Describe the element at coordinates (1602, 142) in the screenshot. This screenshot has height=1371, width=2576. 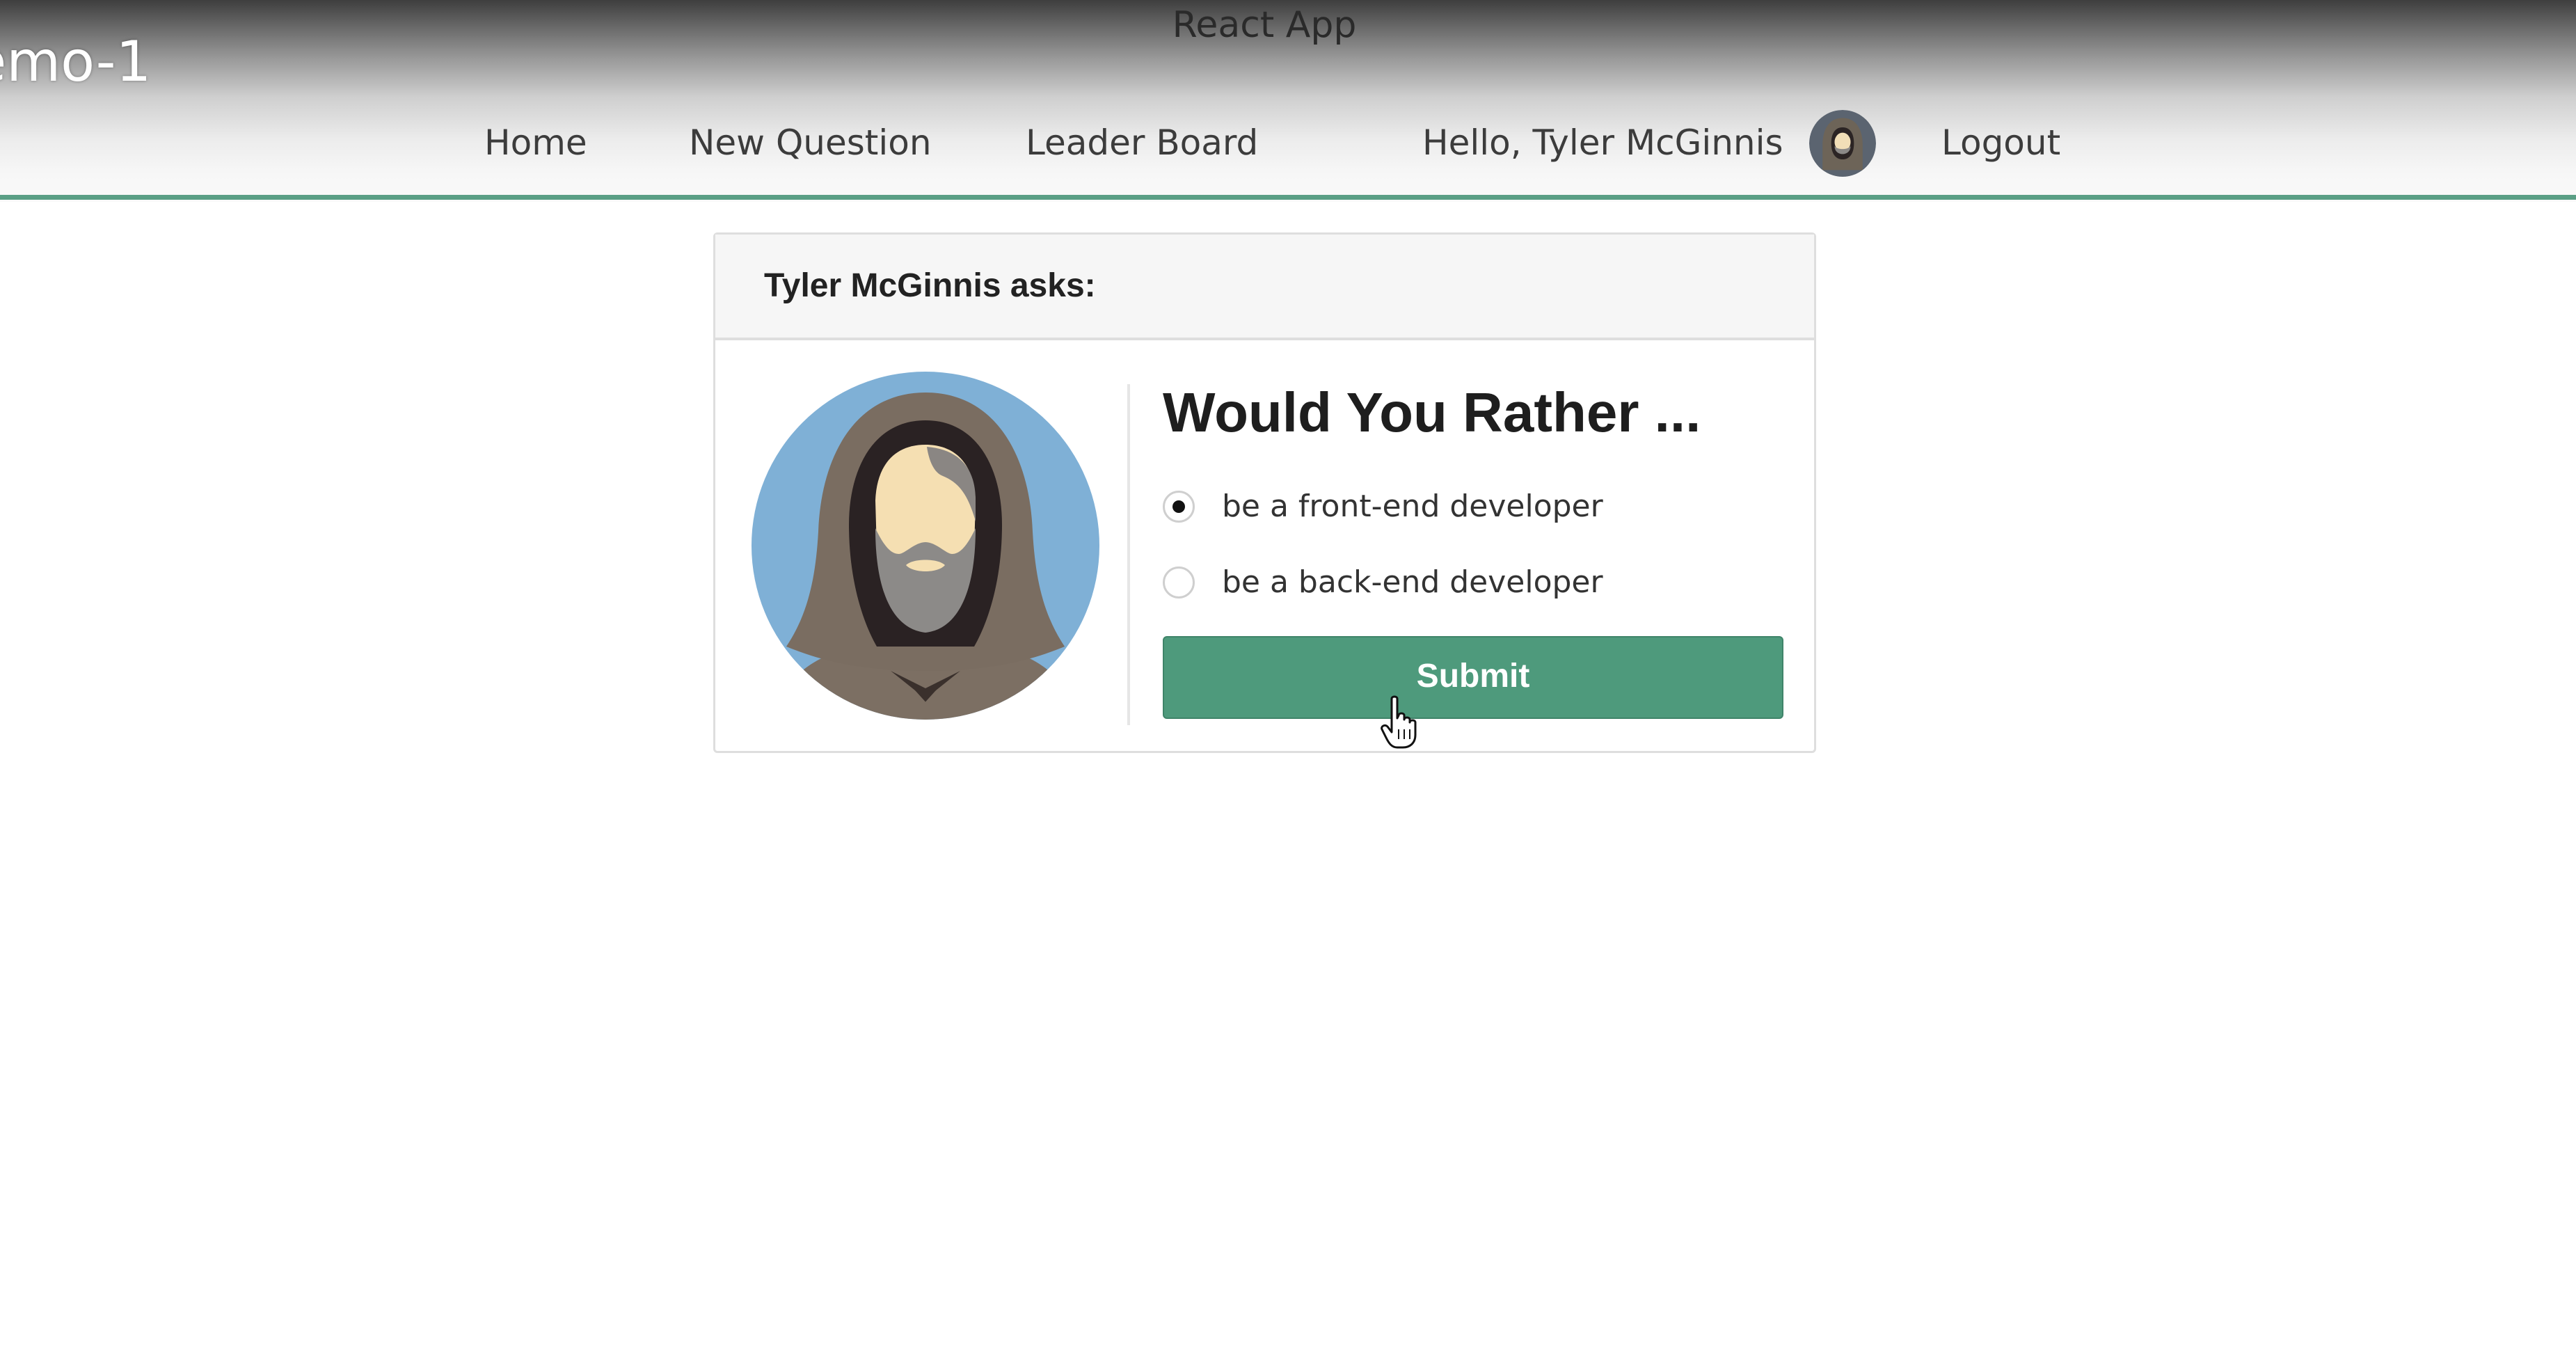
I see `user-greeting: Hello, Tyler McGinnis` at that location.